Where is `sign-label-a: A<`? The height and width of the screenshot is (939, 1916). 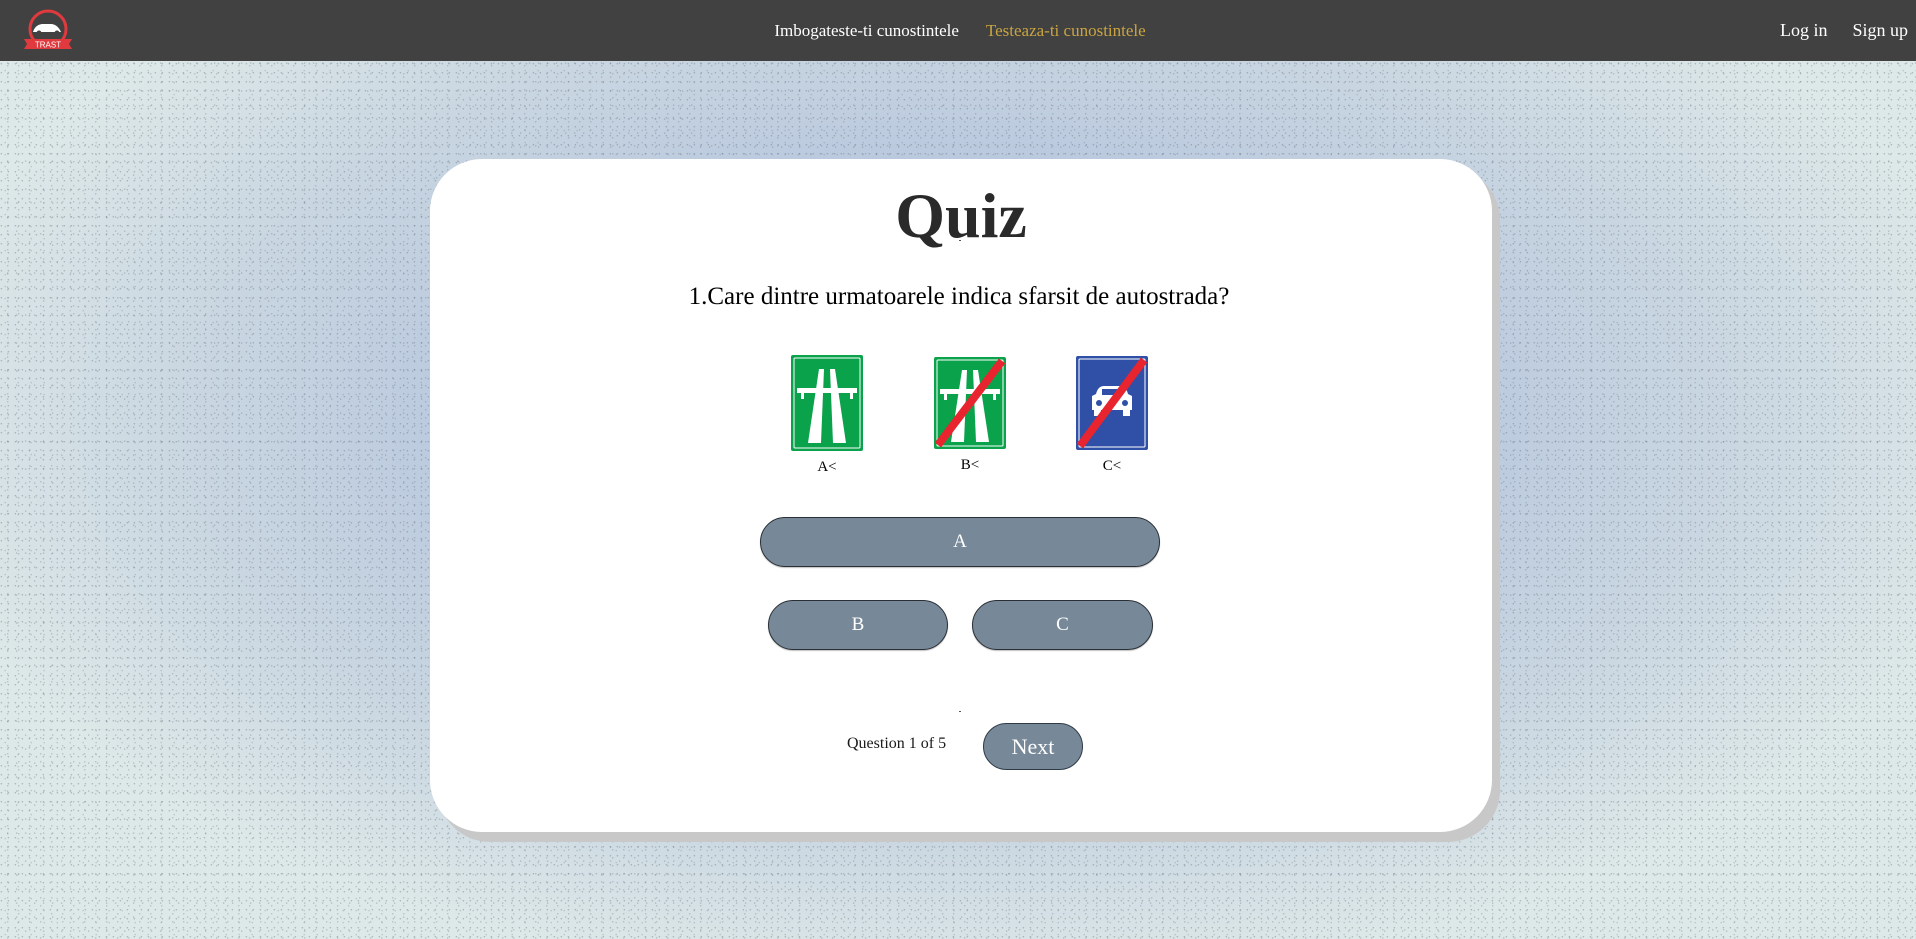
sign-label-a: A< is located at coordinates (827, 467).